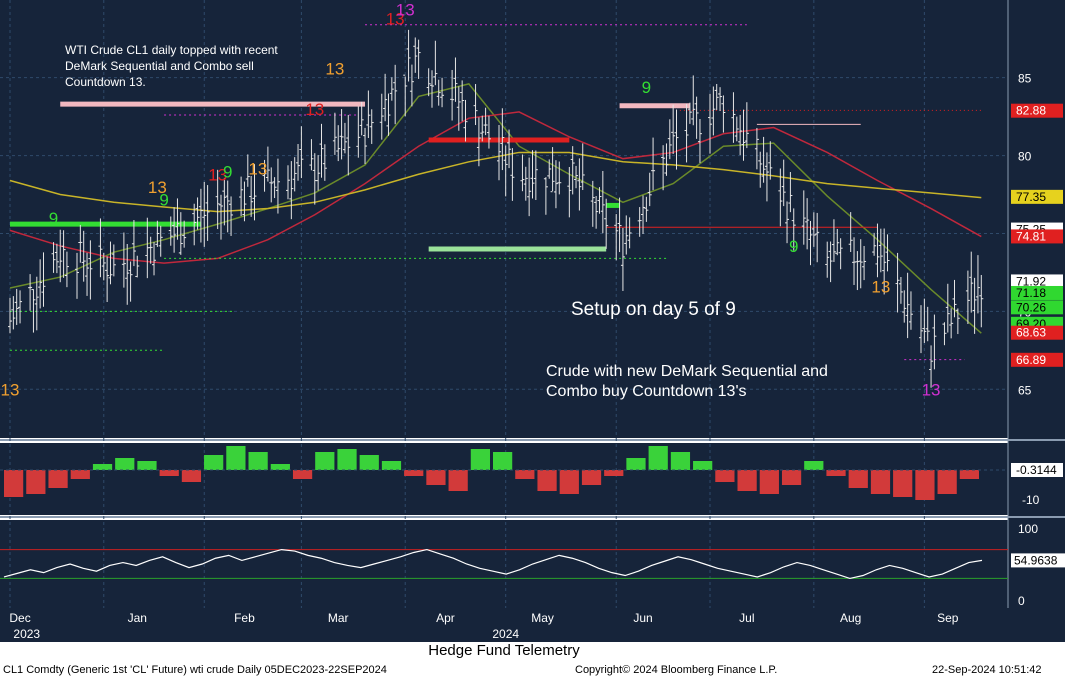 The image size is (1065, 680). I want to click on x-month-label: Apr, so click(445, 618).